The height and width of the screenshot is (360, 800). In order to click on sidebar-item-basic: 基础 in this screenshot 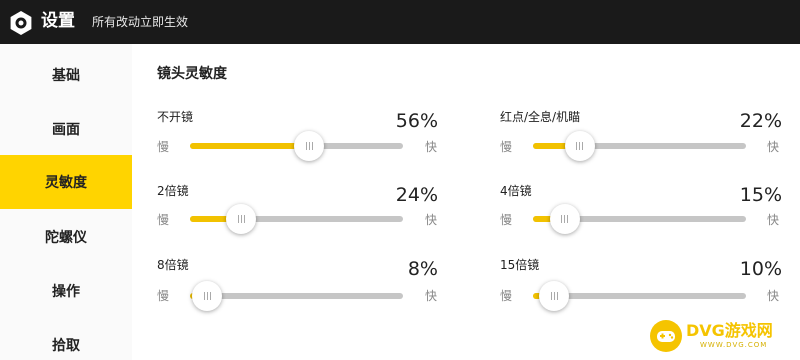, I will do `click(66, 75)`.